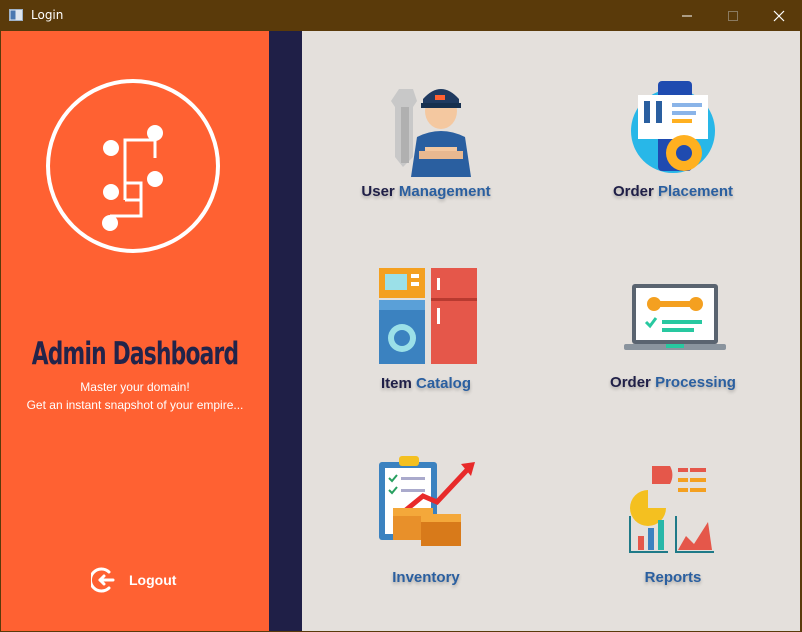 This screenshot has height=632, width=802. Describe the element at coordinates (673, 323) in the screenshot. I see `laptop-wrench-icon` at that location.